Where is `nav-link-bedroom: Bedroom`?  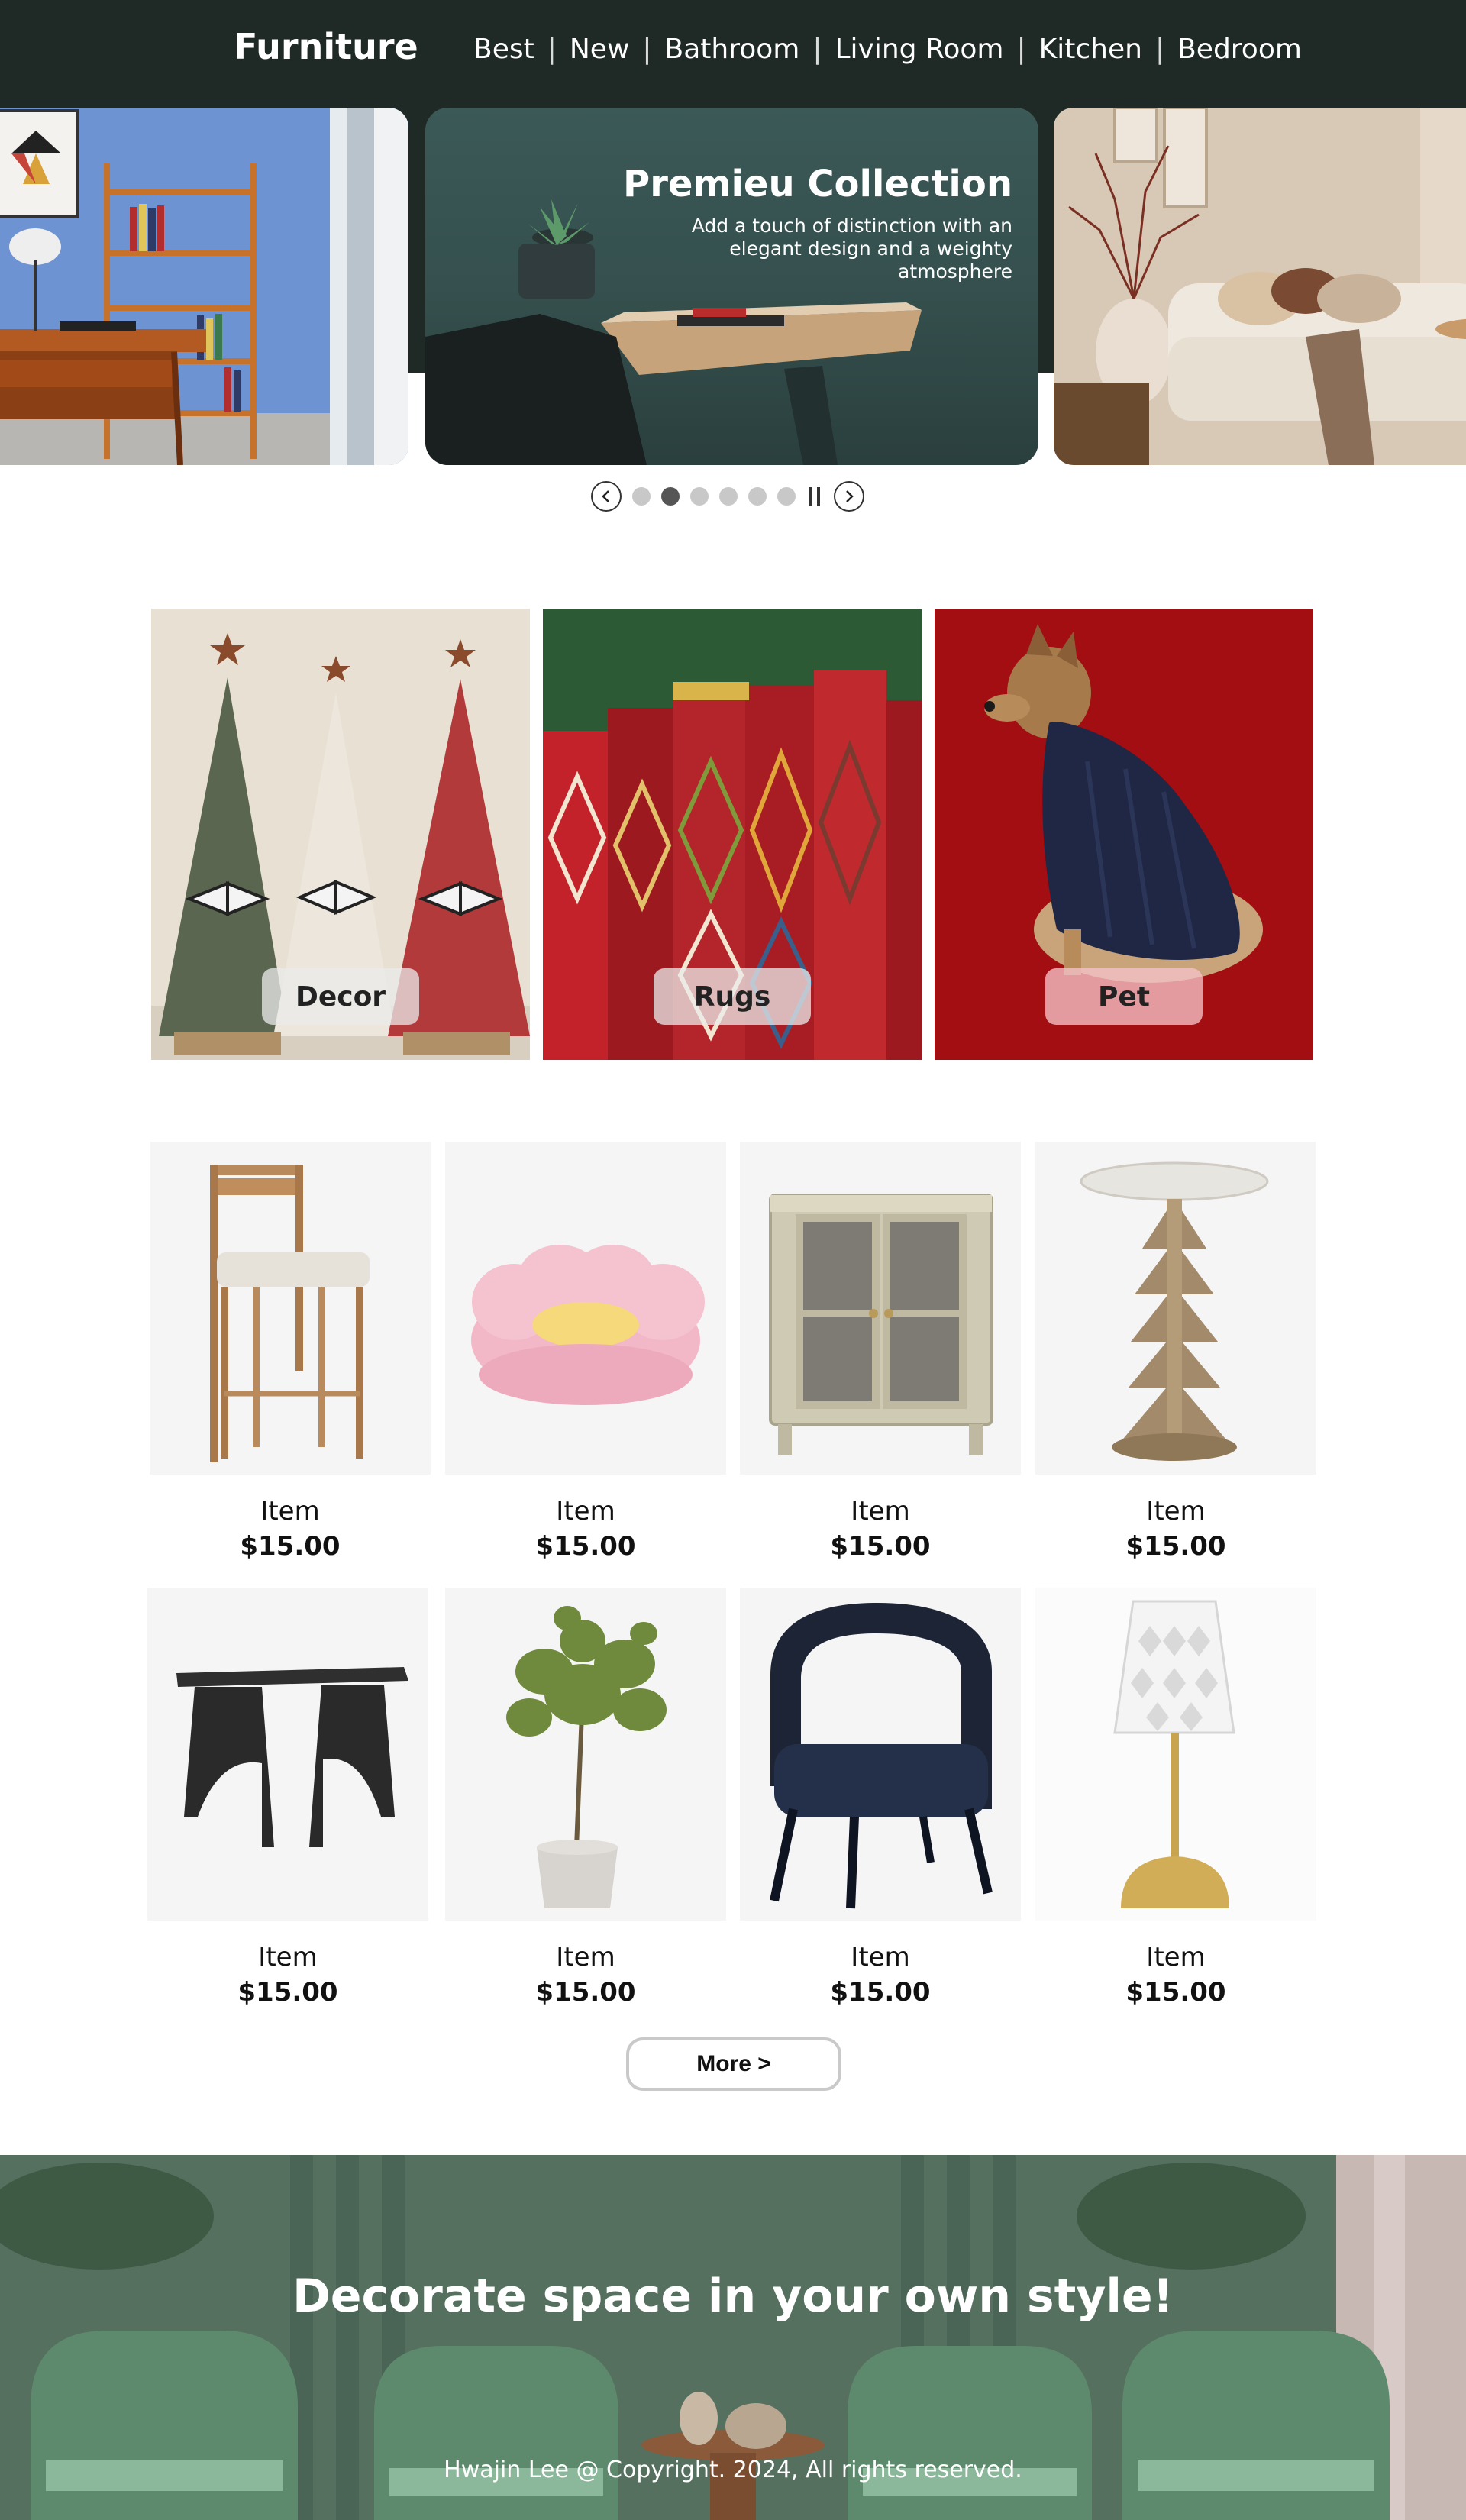 nav-link-bedroom: Bedroom is located at coordinates (1239, 49).